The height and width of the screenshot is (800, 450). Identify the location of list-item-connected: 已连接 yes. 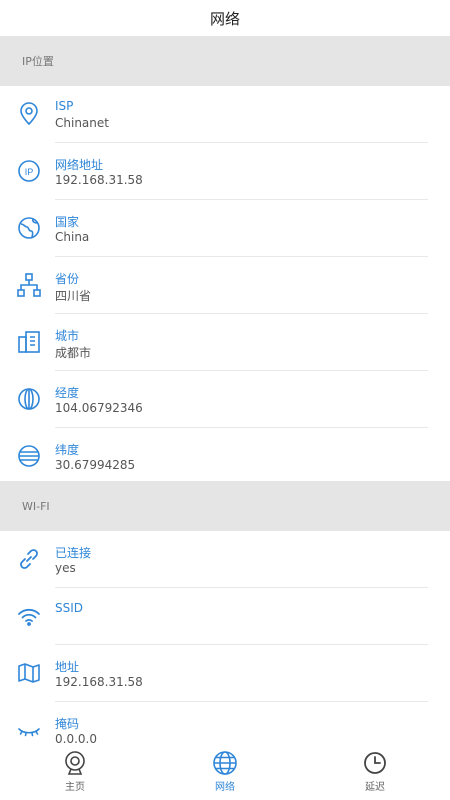
(225, 559).